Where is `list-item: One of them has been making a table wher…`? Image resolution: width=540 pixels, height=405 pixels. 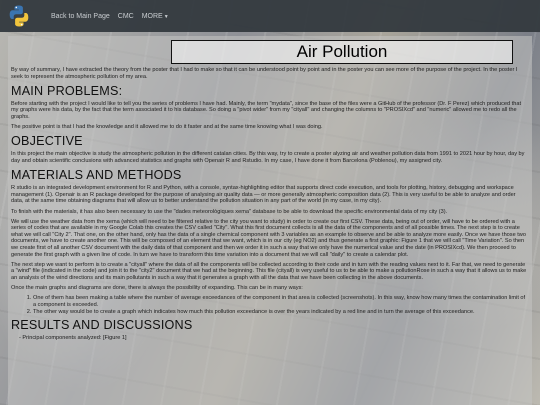
list-item: One of them has been making a table wher… is located at coordinates (280, 301).